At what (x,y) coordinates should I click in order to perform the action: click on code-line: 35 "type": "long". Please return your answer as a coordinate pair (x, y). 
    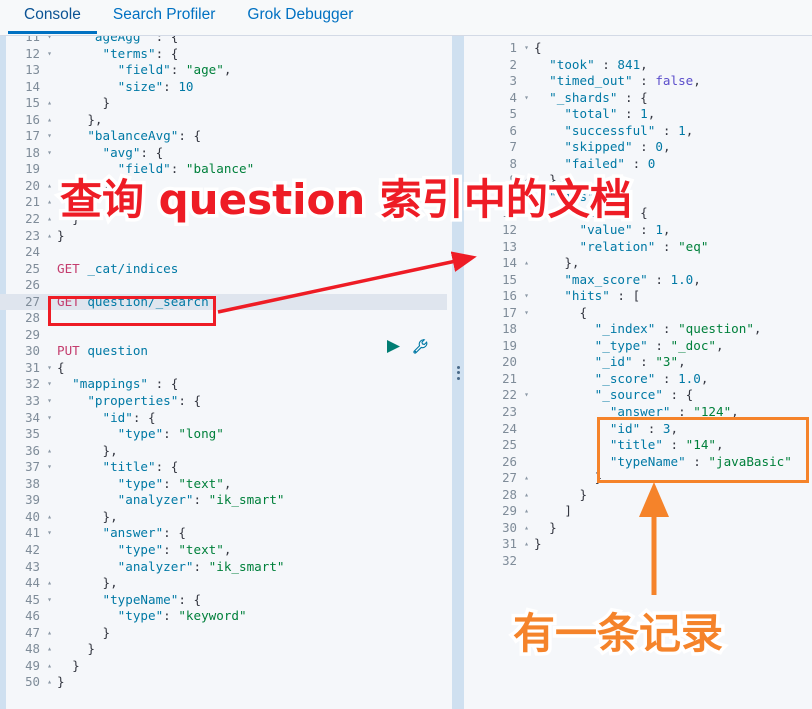
    Looking at the image, I should click on (223, 434).